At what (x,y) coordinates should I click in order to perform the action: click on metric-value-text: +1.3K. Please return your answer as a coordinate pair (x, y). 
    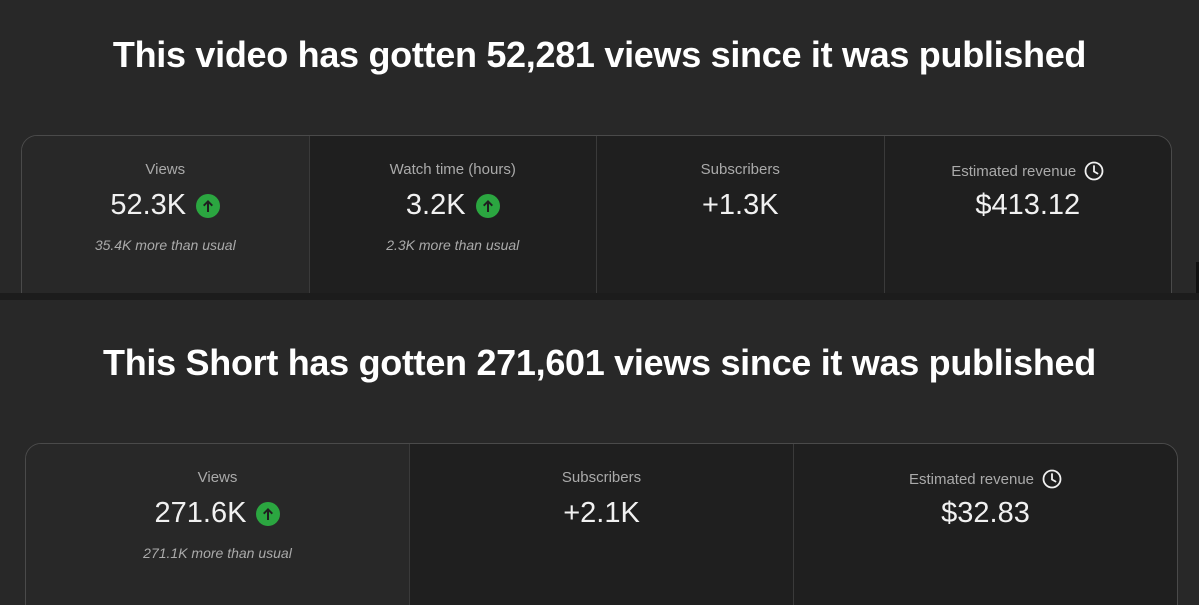
    Looking at the image, I should click on (740, 205).